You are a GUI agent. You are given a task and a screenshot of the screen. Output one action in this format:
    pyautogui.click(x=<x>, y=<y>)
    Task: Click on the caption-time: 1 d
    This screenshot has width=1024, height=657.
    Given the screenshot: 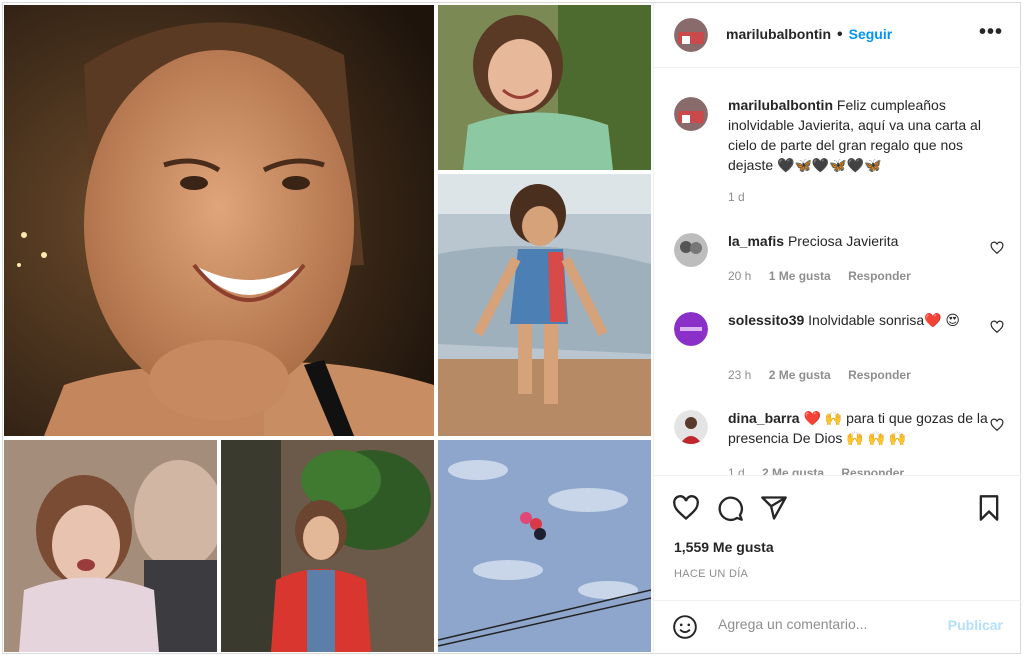 What is the action you would take?
    pyautogui.click(x=736, y=197)
    